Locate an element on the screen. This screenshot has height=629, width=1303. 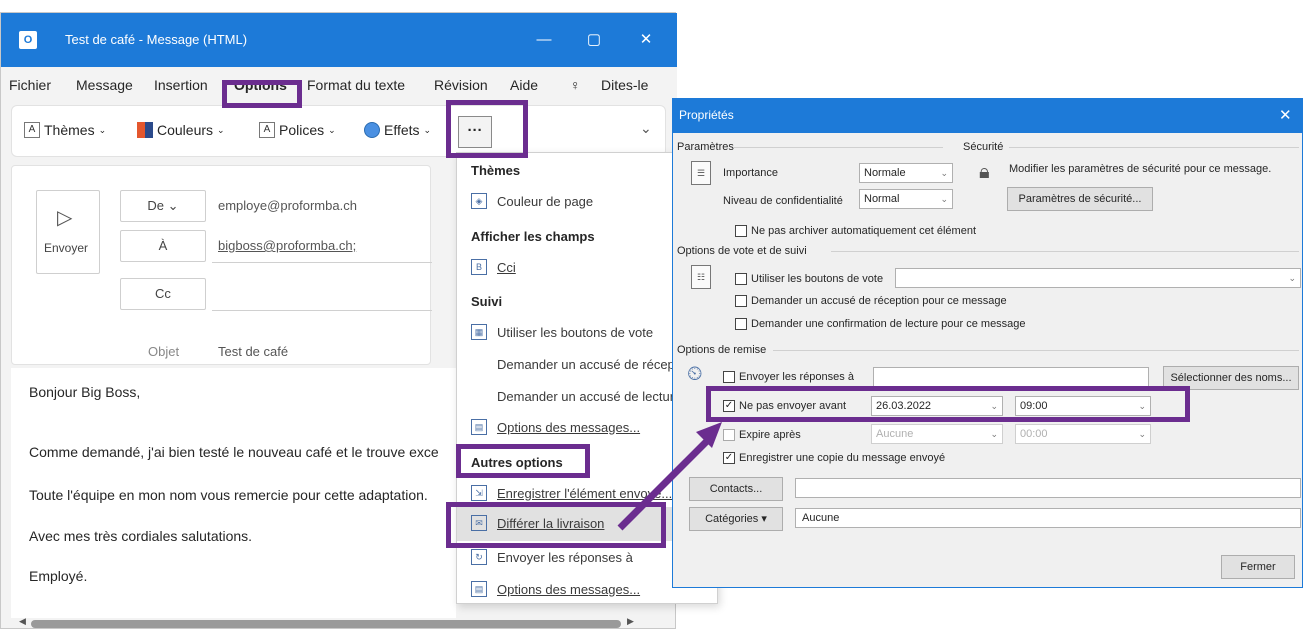
tab-message: Message is located at coordinates (104, 85).